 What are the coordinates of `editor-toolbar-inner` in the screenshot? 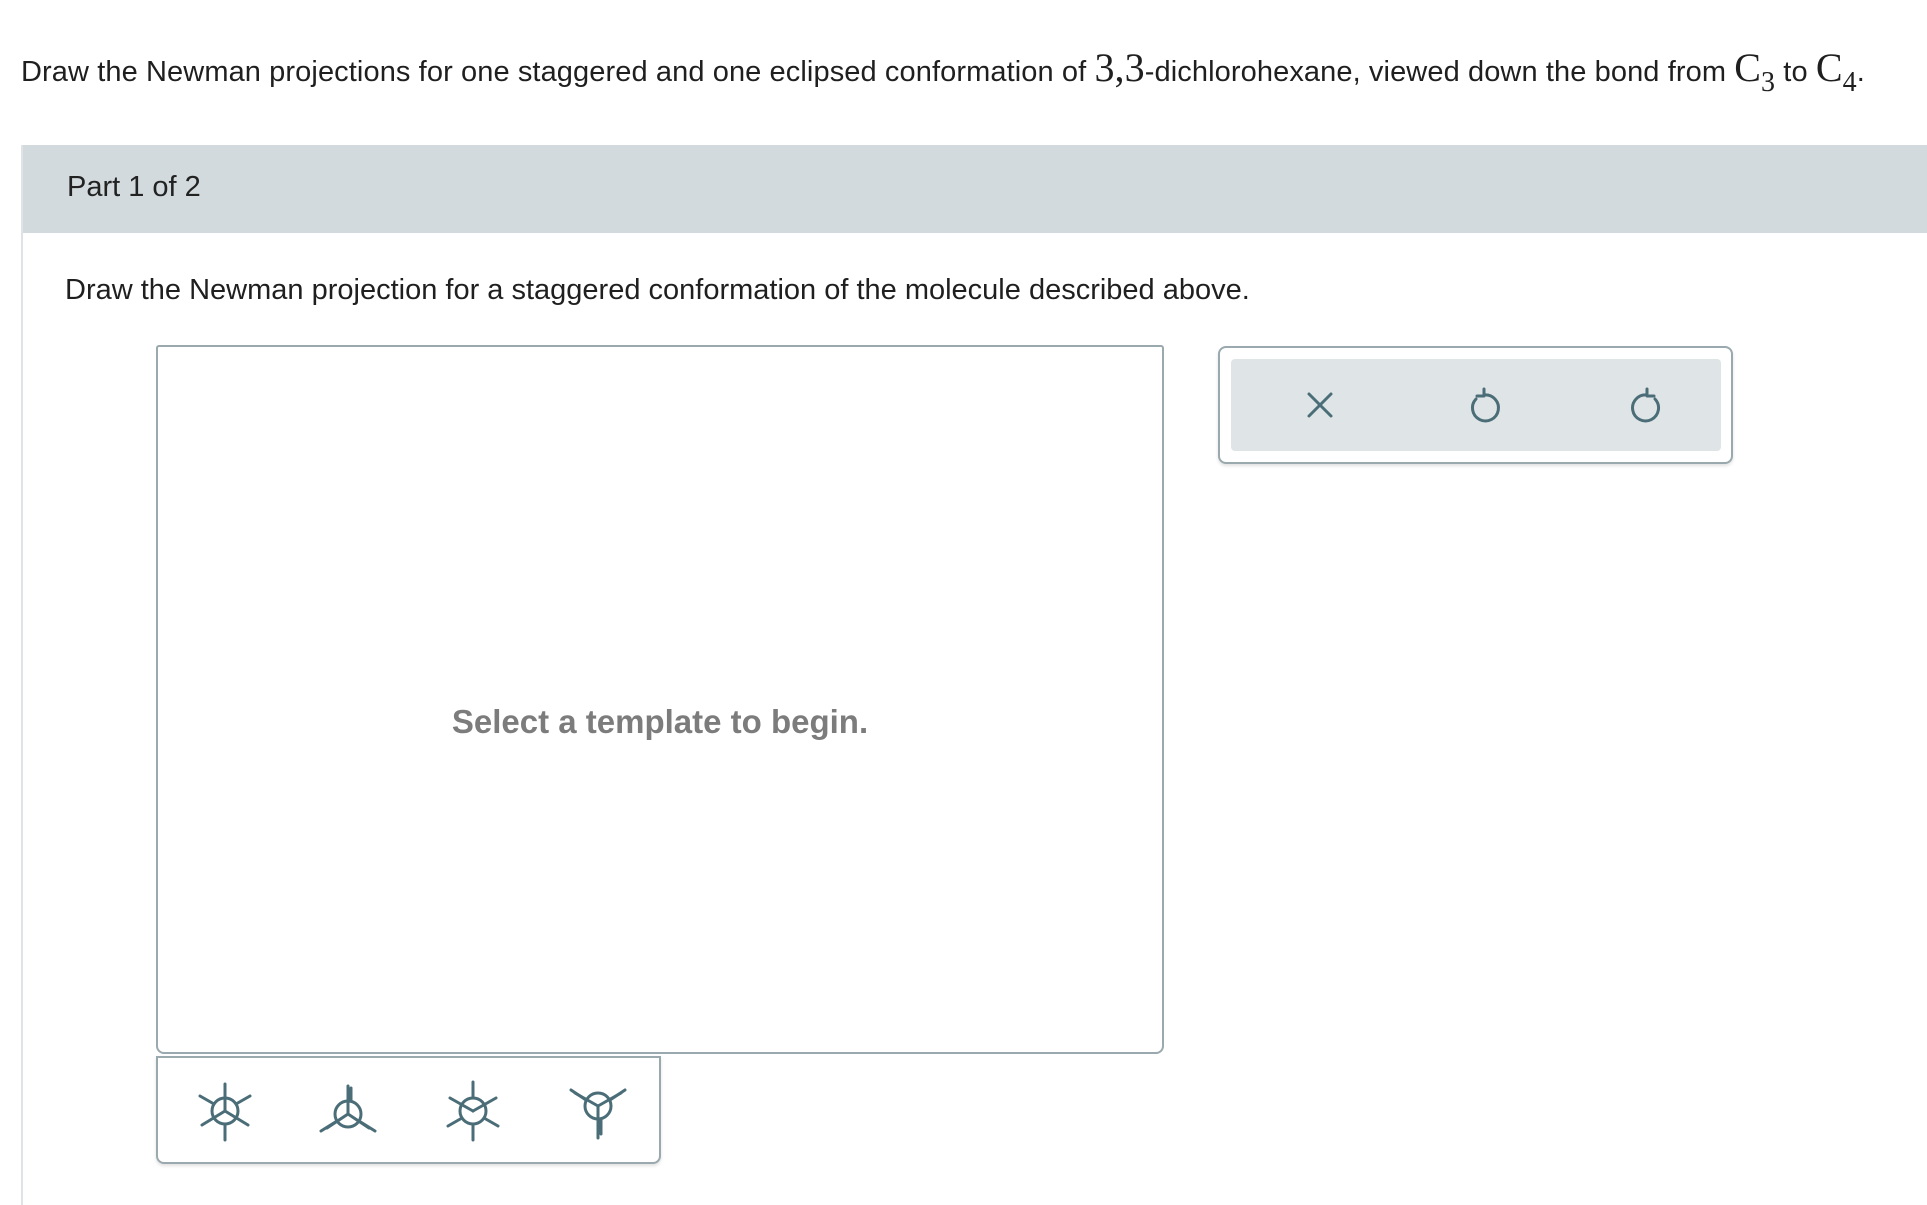 It's located at (1476, 405).